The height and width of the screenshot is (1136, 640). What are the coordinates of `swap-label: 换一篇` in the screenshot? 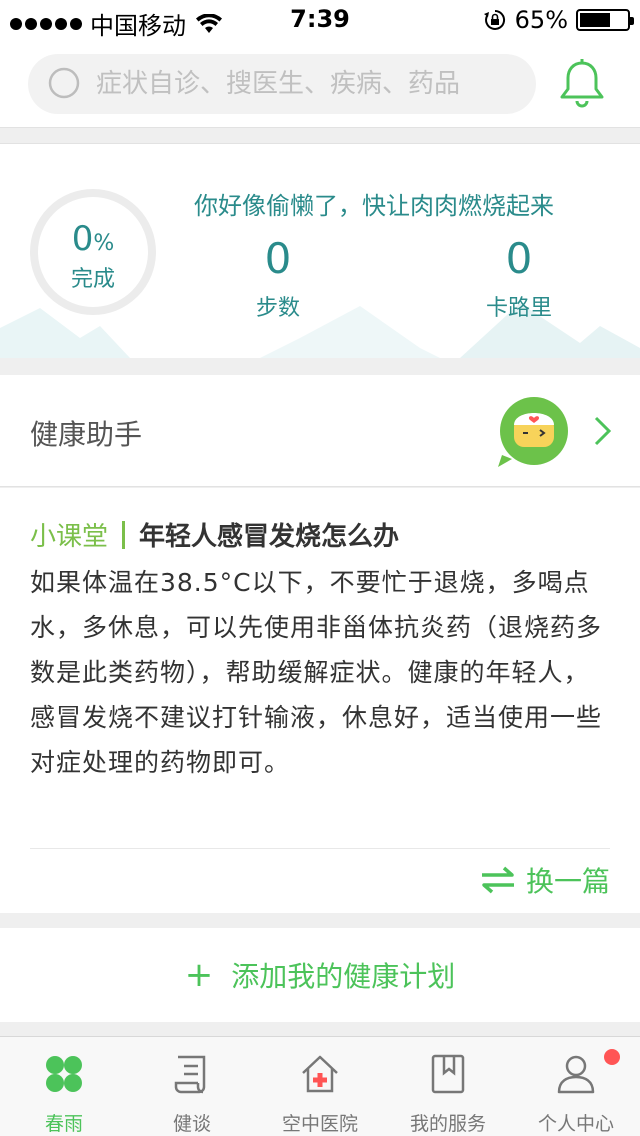 It's located at (567, 881).